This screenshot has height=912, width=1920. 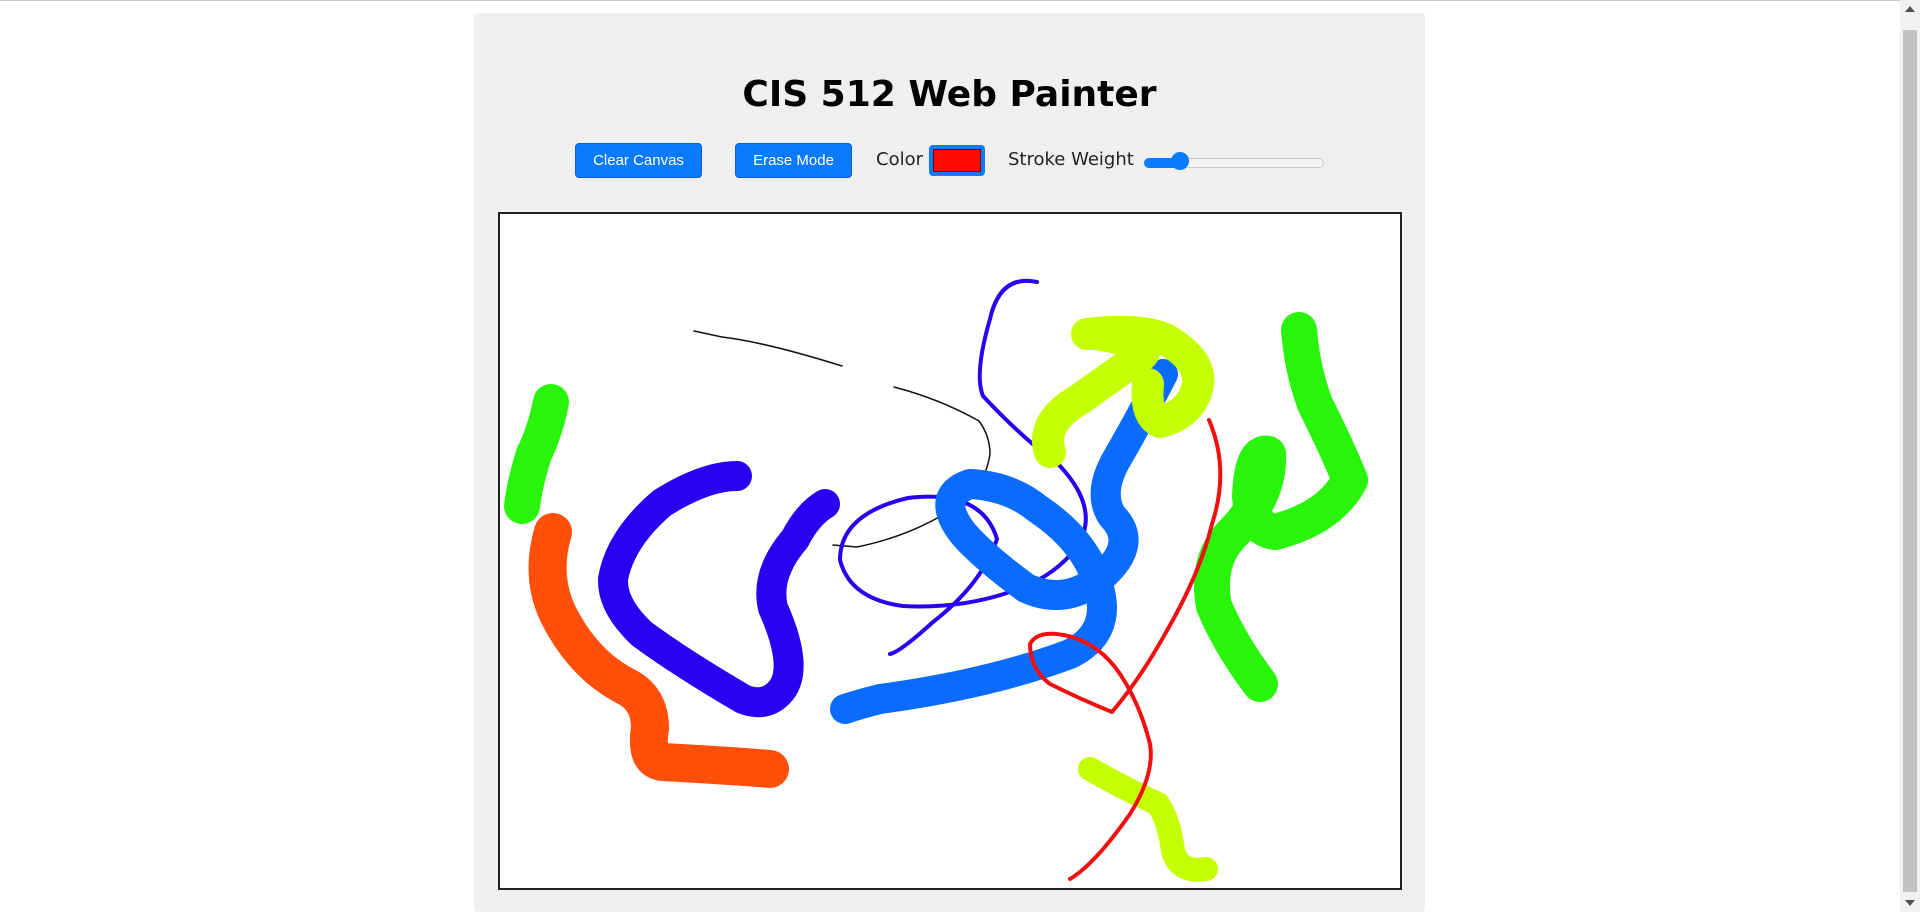 What do you see at coordinates (638, 160) in the screenshot?
I see `clear-canvas-button: Clear Canvas` at bounding box center [638, 160].